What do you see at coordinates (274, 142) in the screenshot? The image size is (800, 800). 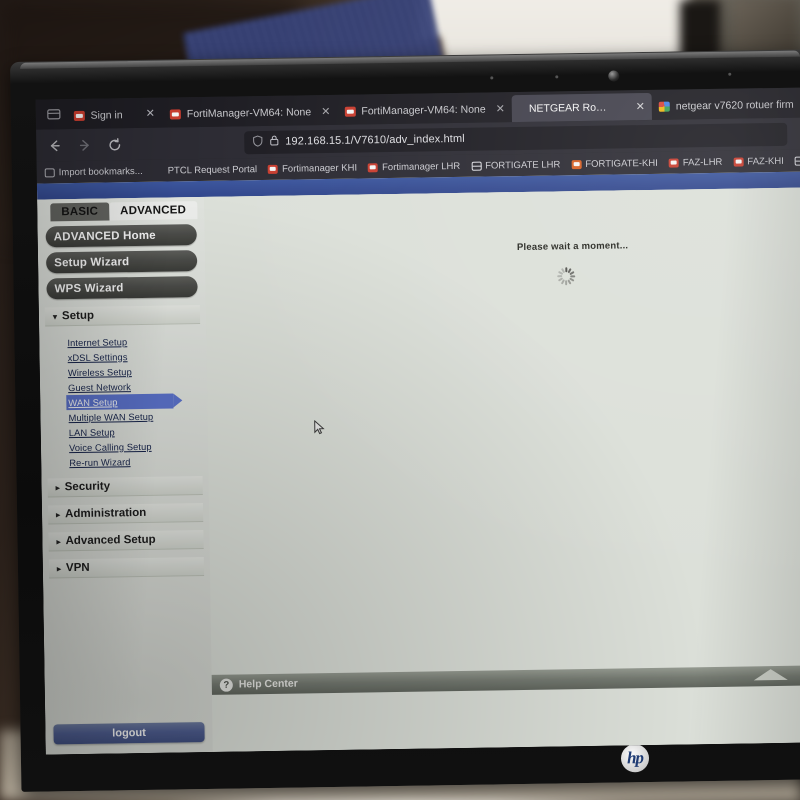 I see `lock-icon` at bounding box center [274, 142].